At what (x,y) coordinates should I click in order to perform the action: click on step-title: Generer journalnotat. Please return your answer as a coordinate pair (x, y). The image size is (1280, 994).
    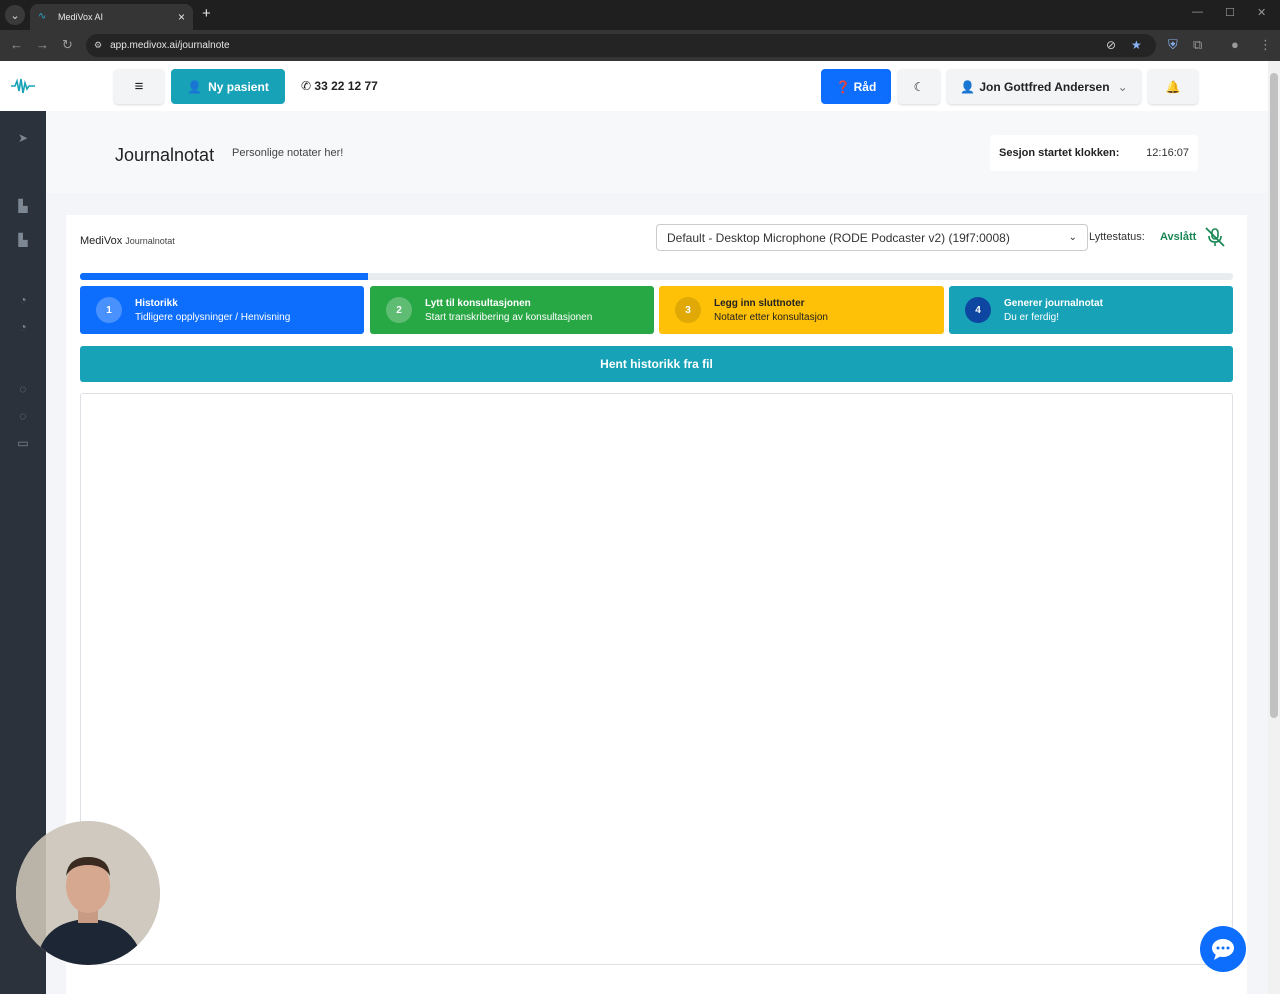
    Looking at the image, I should click on (1053, 303).